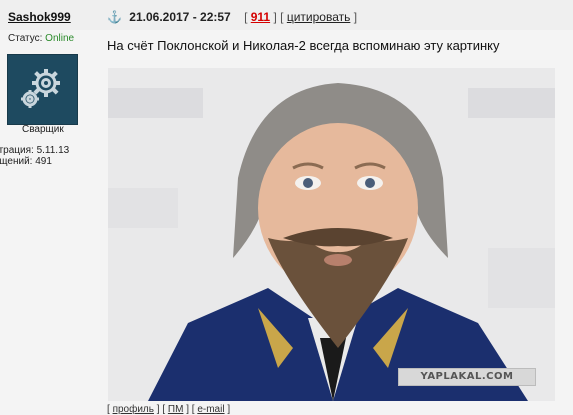  What do you see at coordinates (467, 377) in the screenshot?
I see `image-watermark: YAPLAKAL.COM` at bounding box center [467, 377].